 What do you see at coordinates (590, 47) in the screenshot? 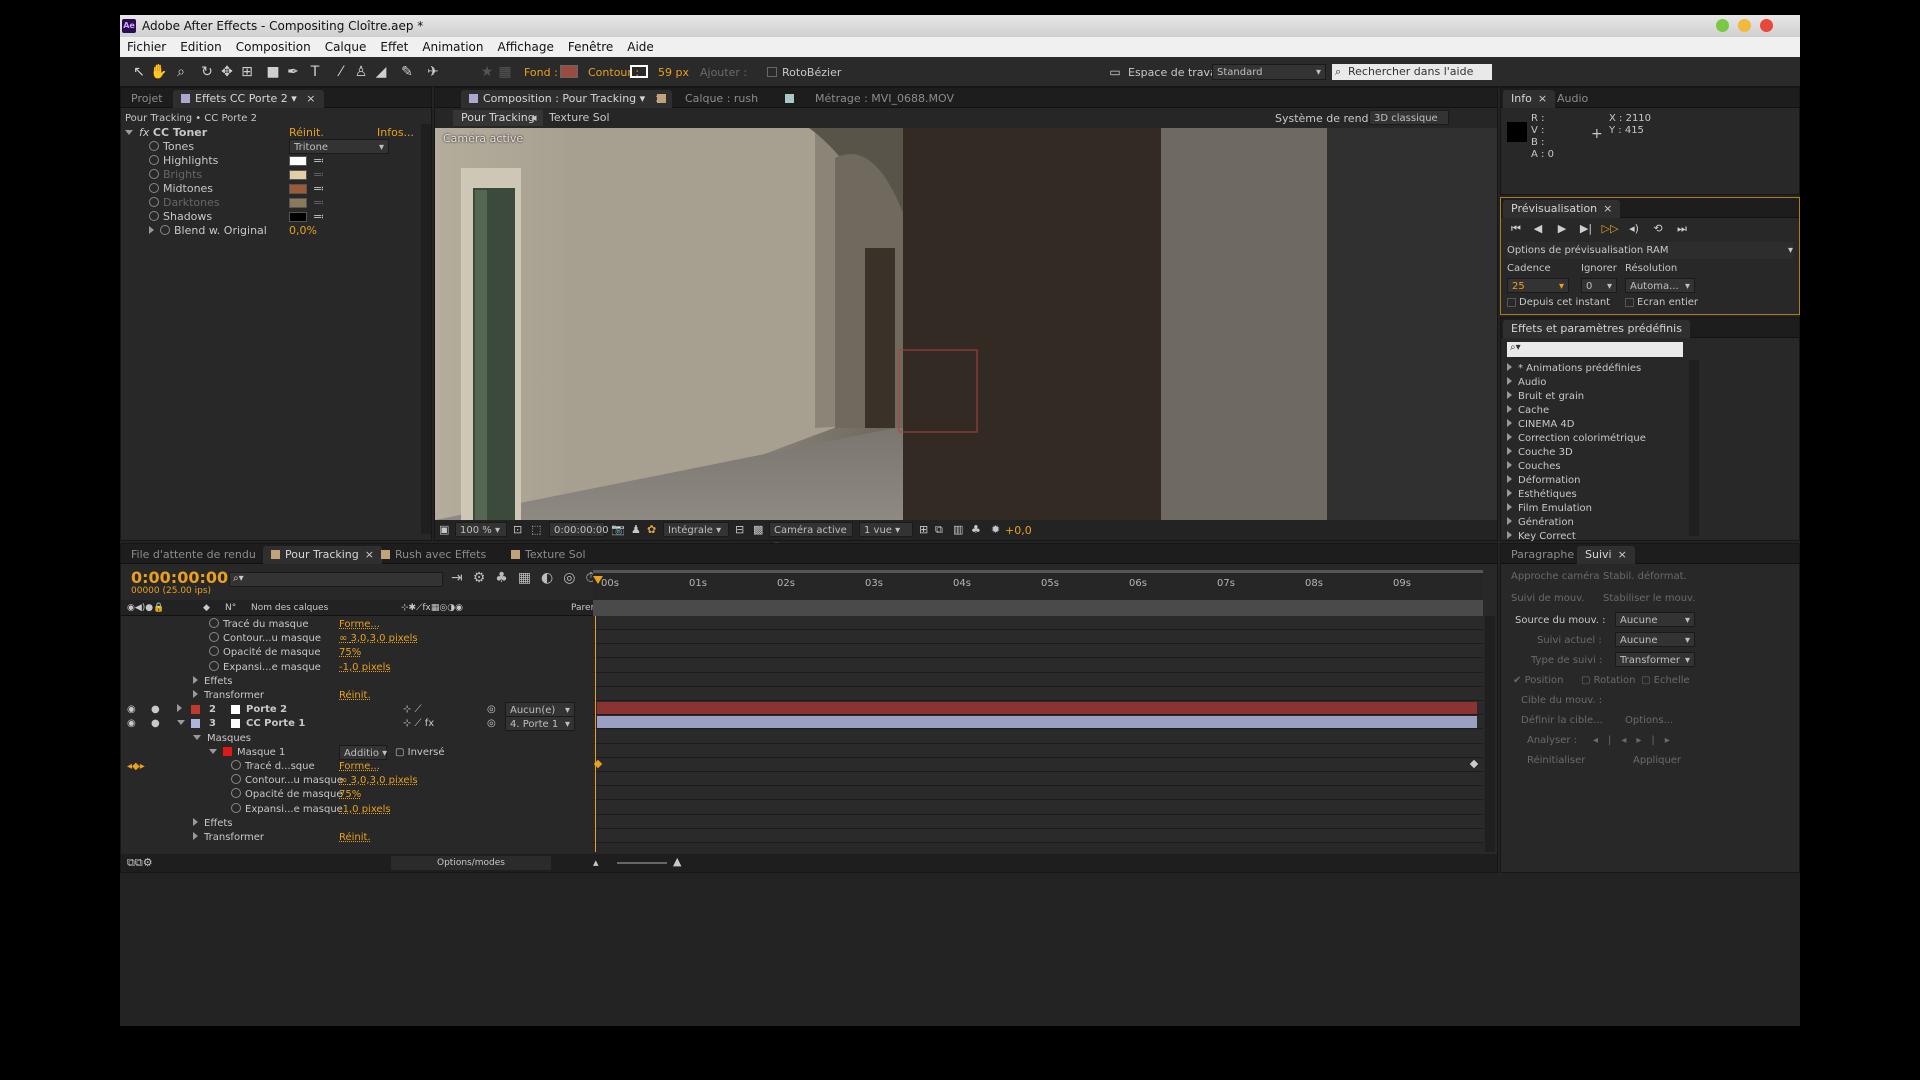
I see `menu-item-7: Fenêtre` at bounding box center [590, 47].